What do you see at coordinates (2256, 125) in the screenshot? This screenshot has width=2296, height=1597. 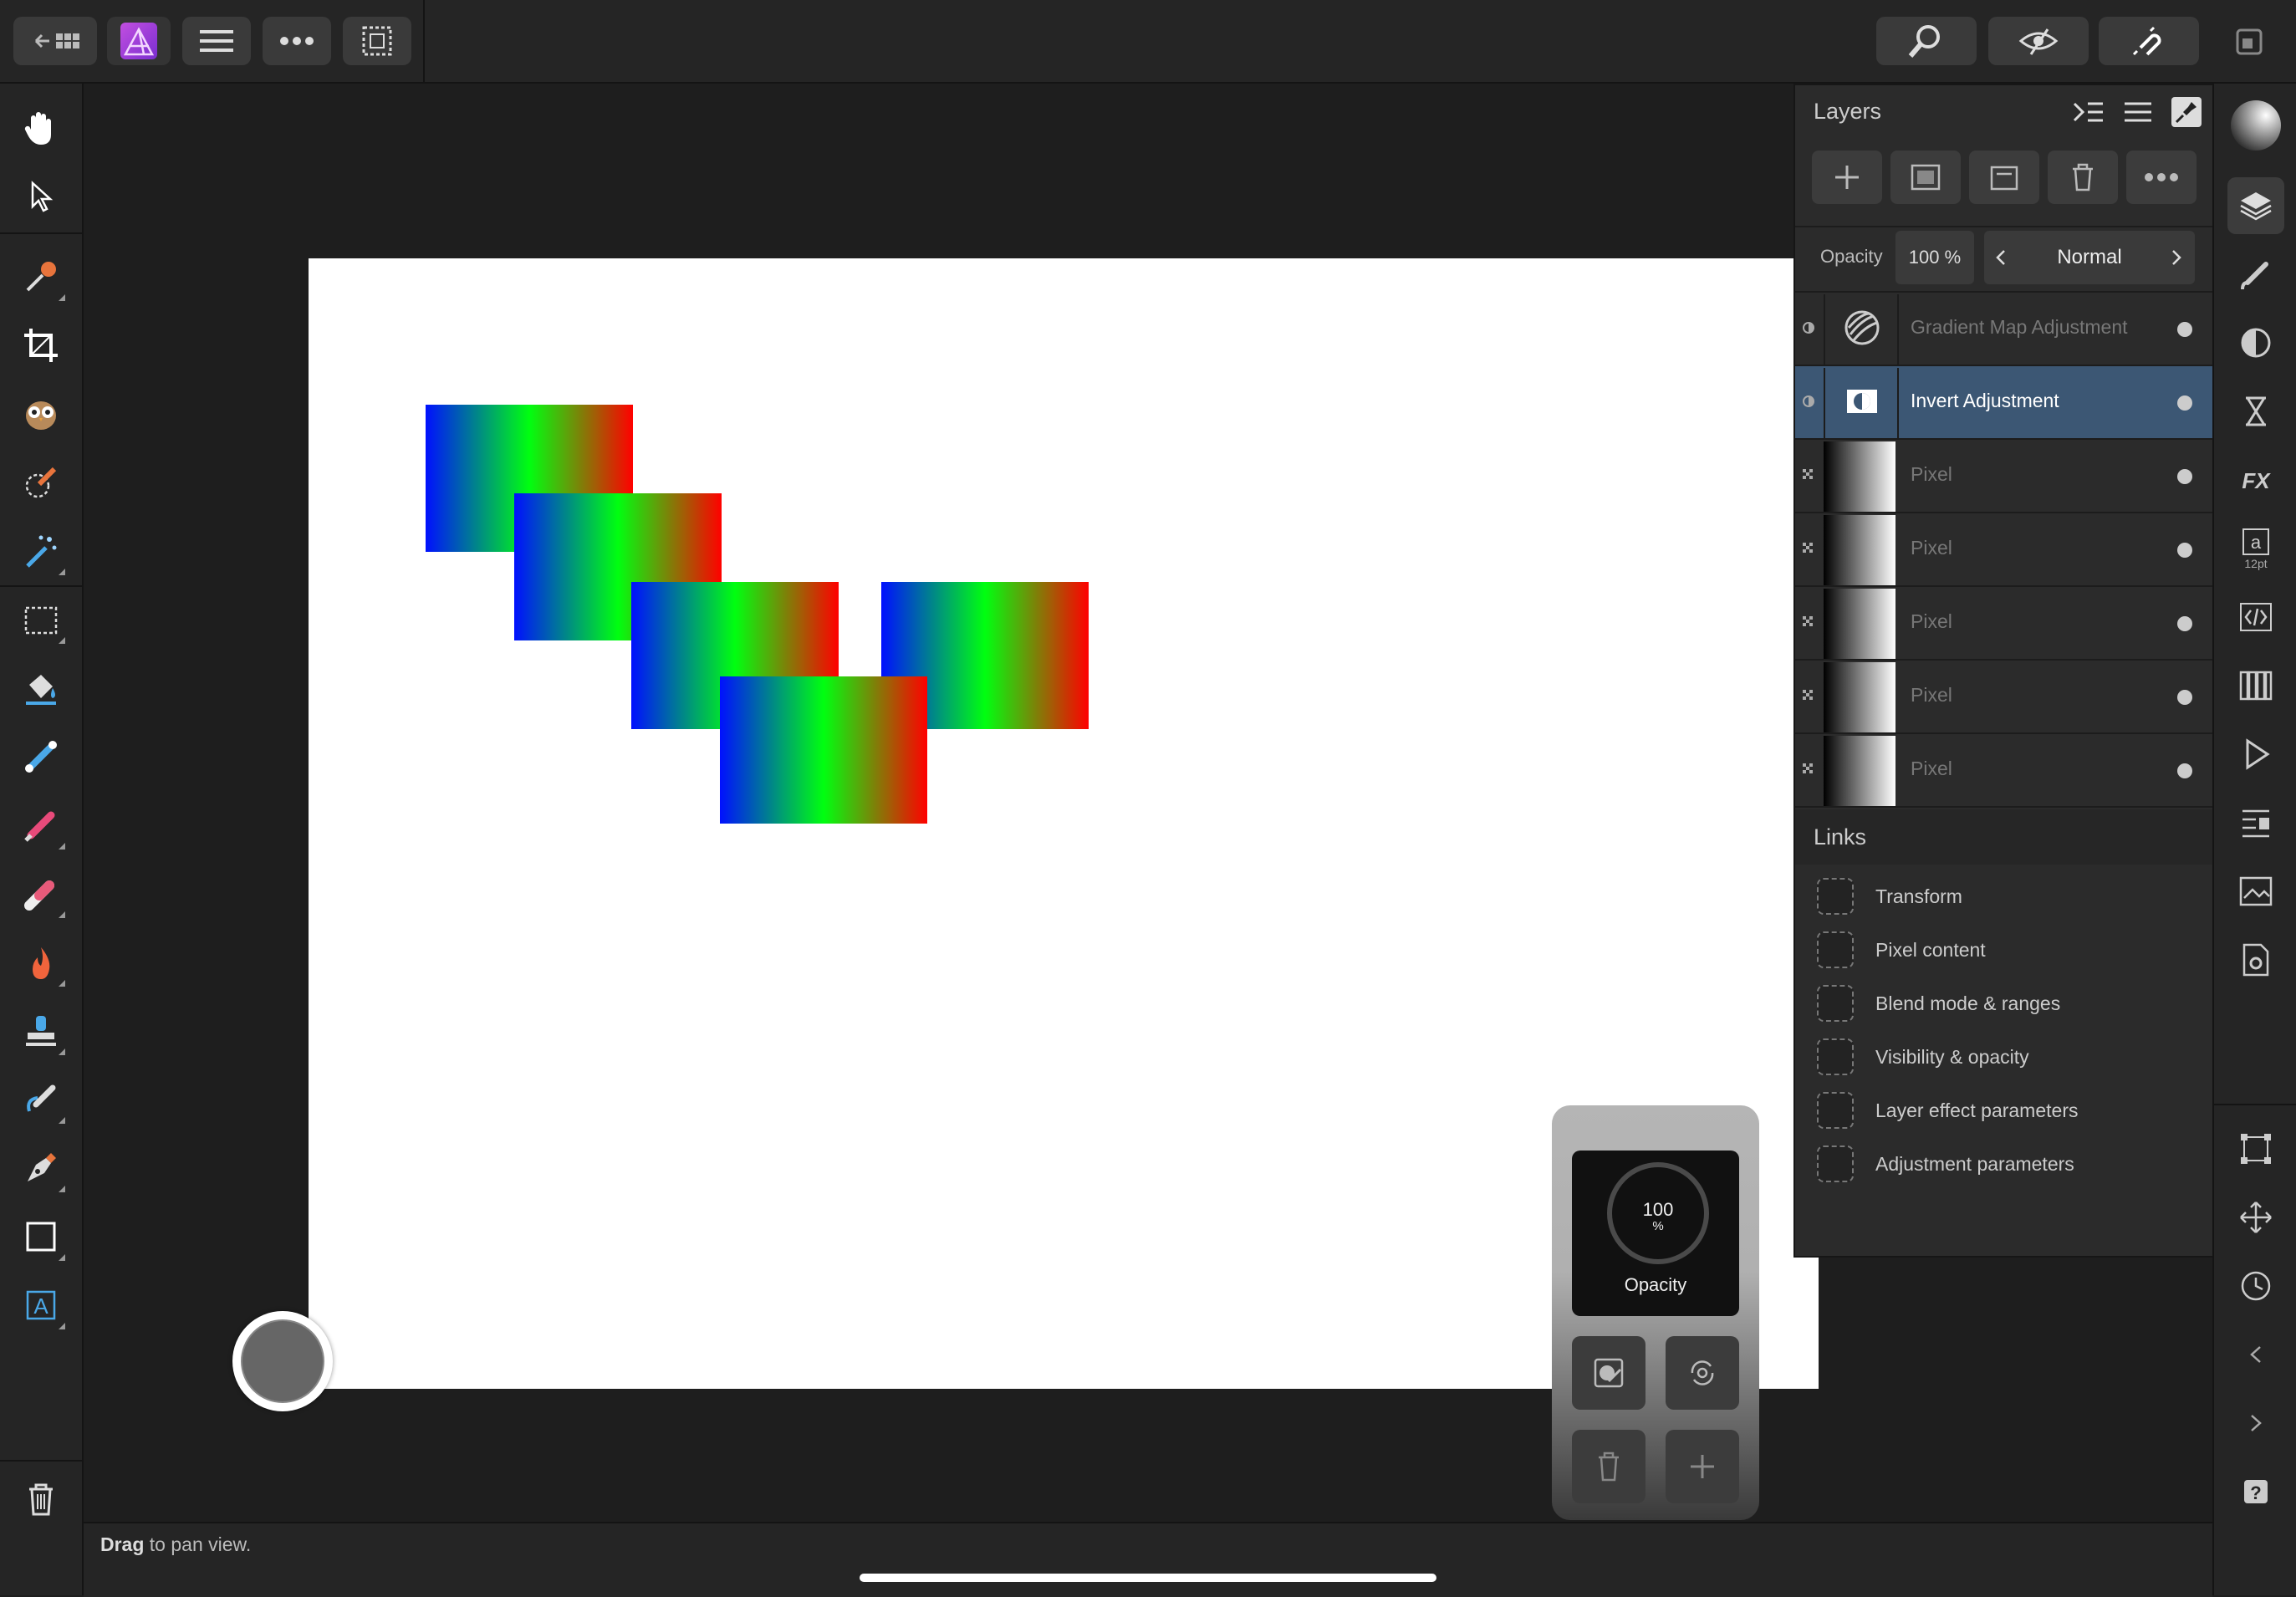 I see `color-studio-button` at bounding box center [2256, 125].